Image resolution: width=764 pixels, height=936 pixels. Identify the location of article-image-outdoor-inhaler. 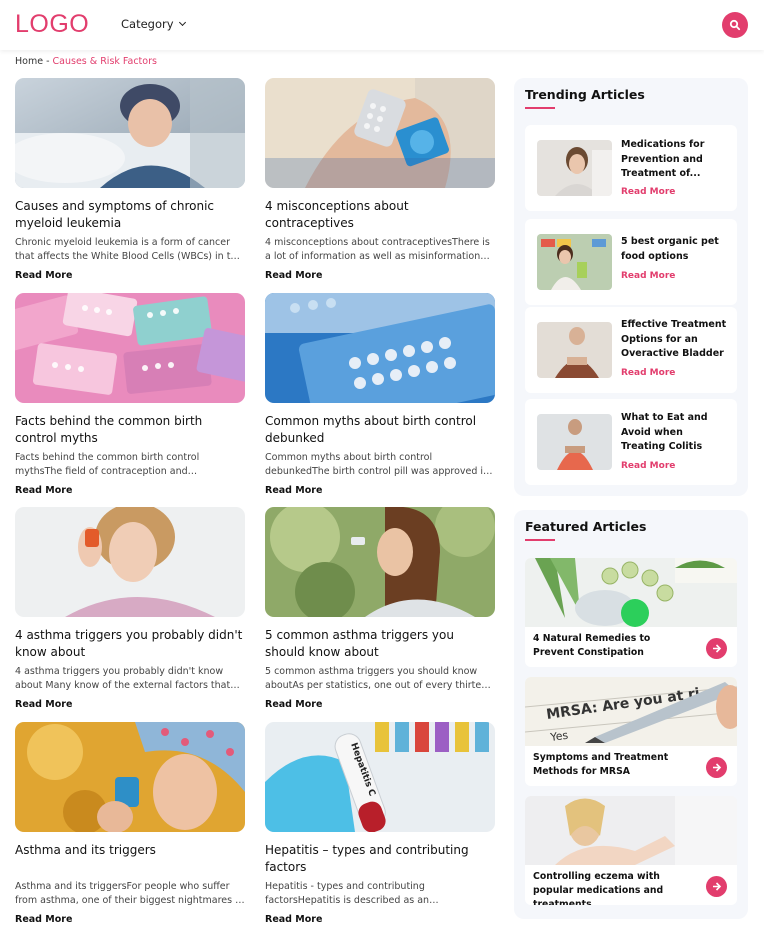
(380, 562).